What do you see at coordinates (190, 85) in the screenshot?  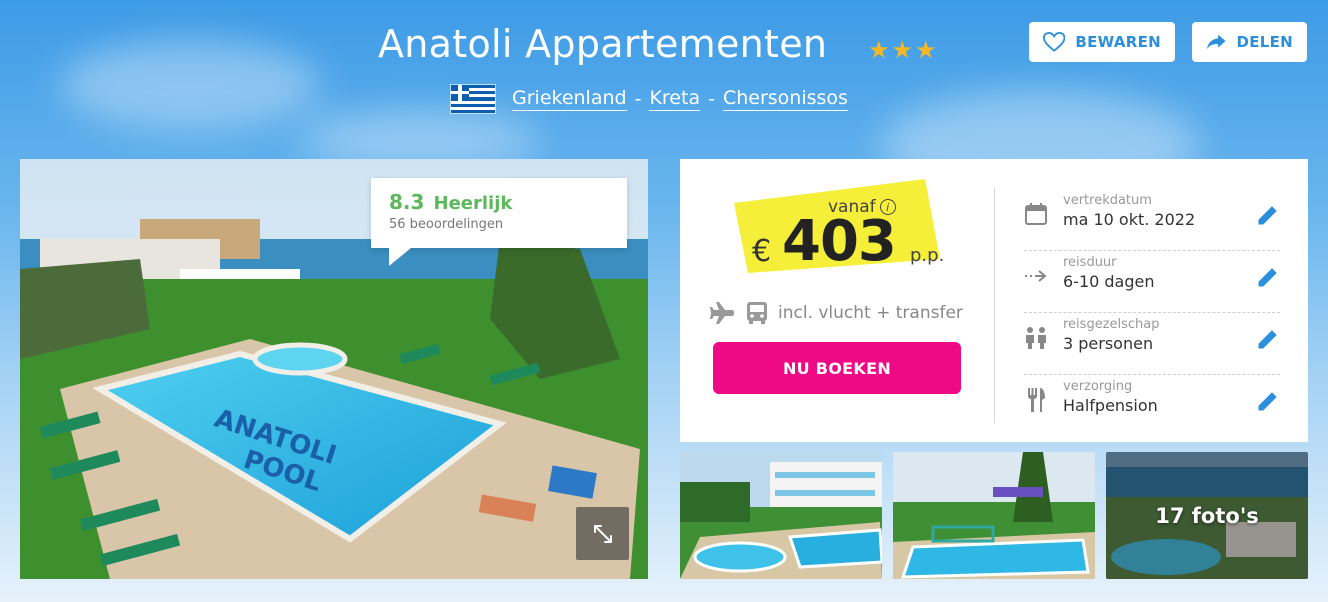 I see `cloud-decoration` at bounding box center [190, 85].